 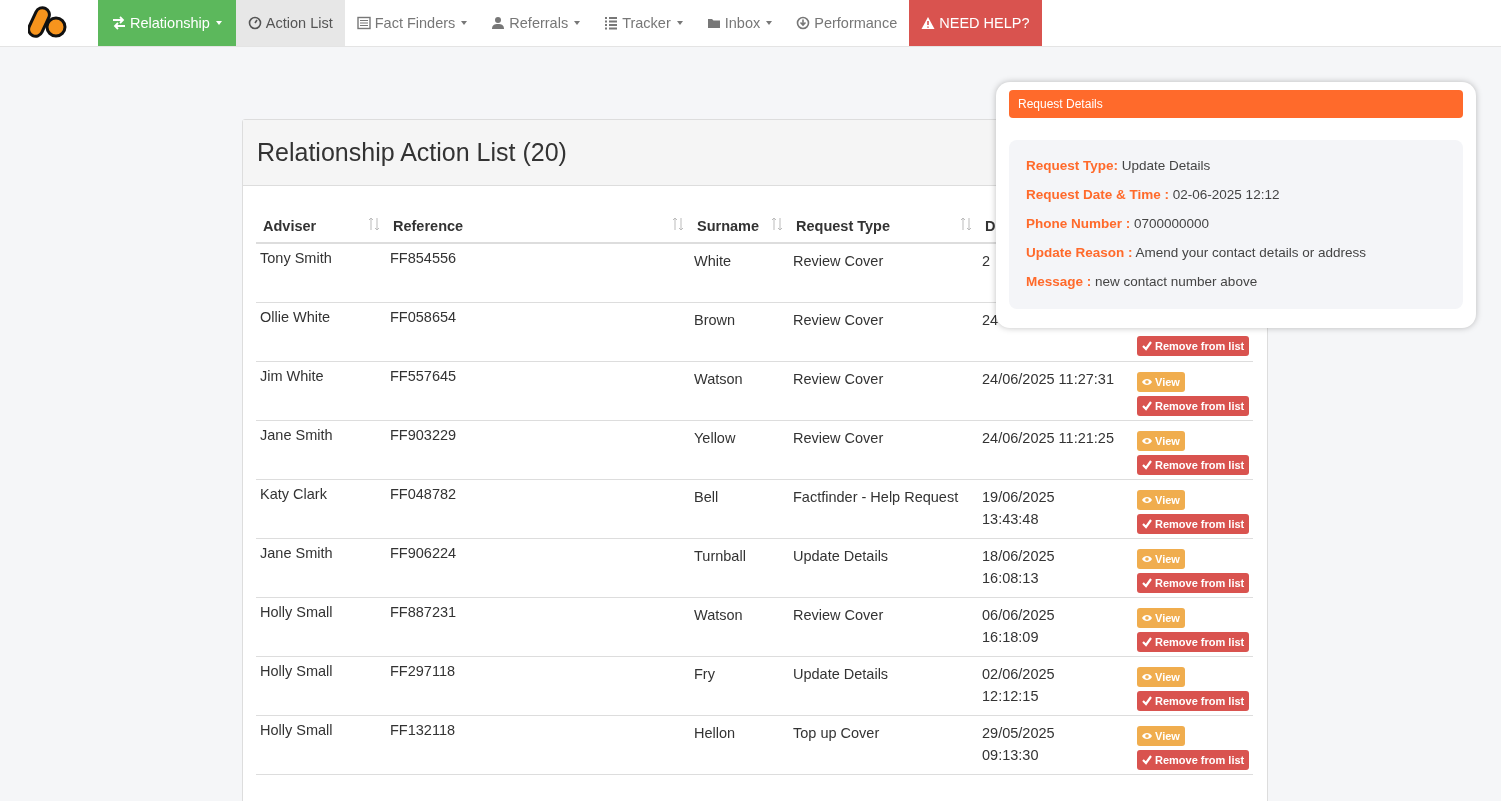 What do you see at coordinates (295, 316) in the screenshot?
I see `table-cell: Ollie White` at bounding box center [295, 316].